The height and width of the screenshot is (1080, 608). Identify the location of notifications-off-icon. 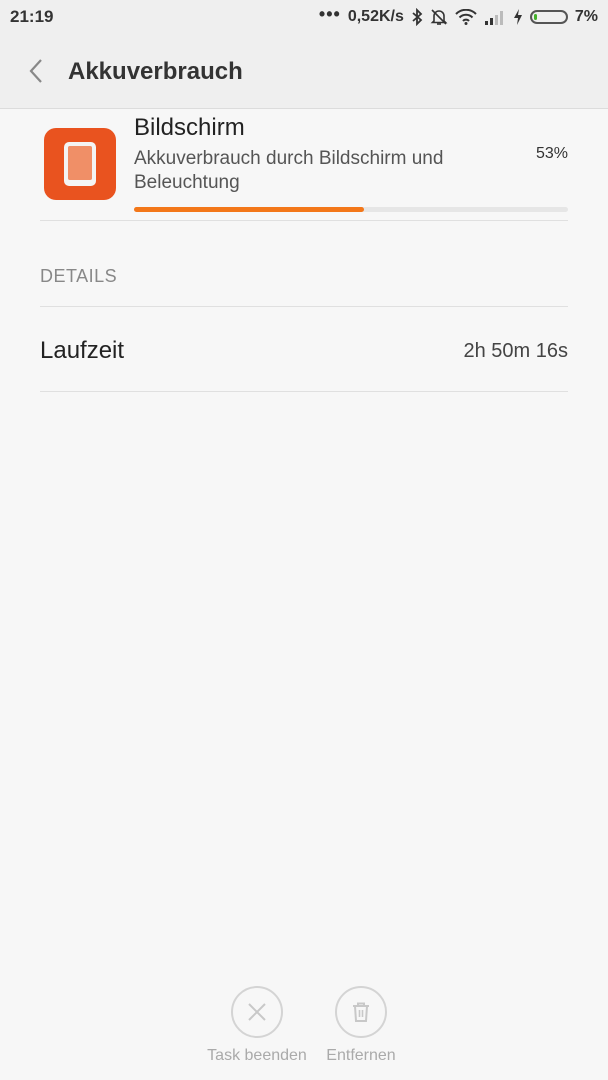
(439, 17).